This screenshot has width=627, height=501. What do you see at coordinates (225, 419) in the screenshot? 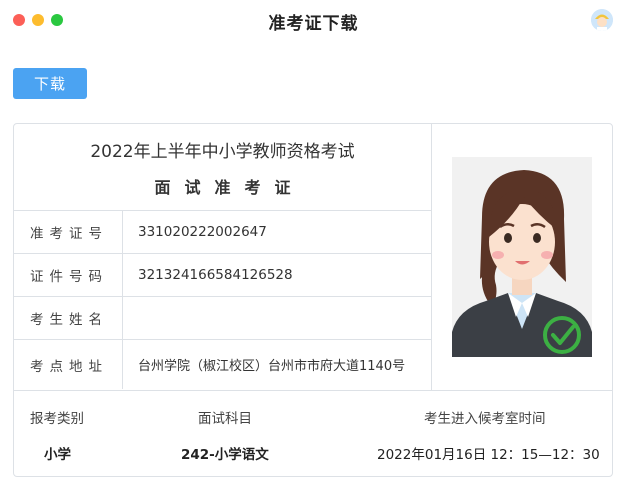
I see `subject-header: 面试科目` at bounding box center [225, 419].